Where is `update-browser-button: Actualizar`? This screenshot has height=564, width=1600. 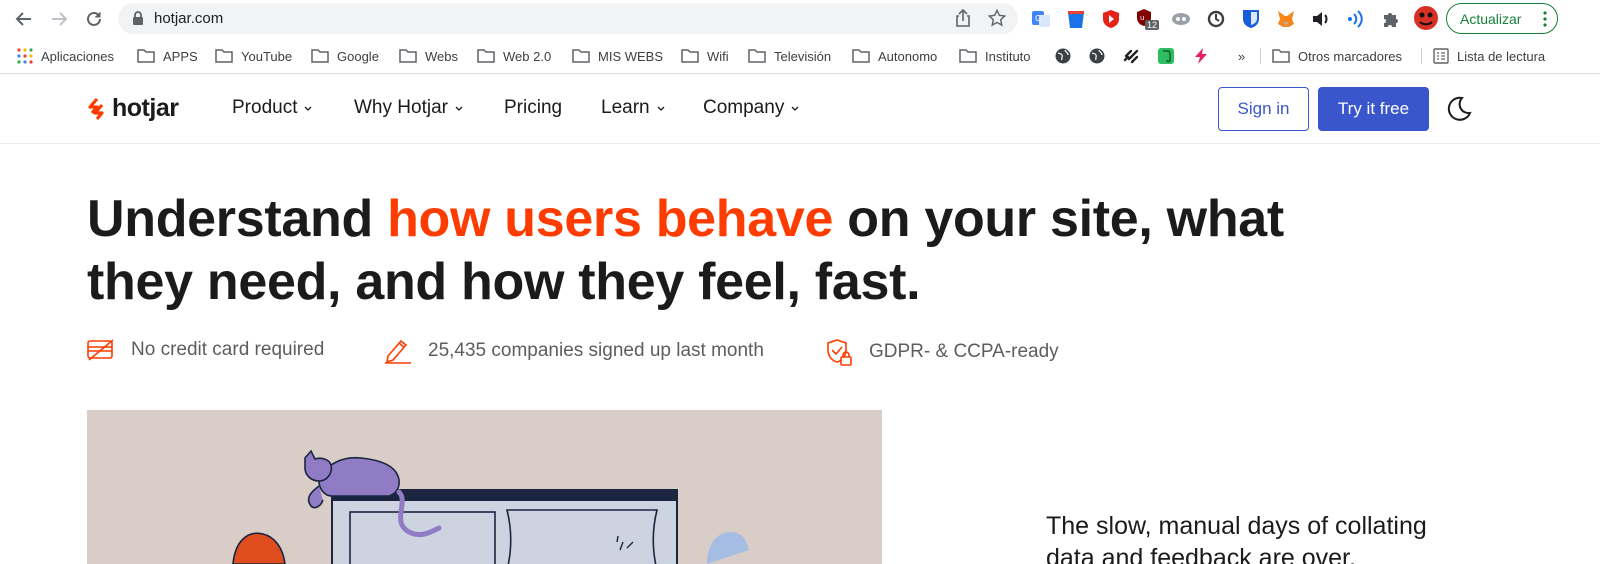 update-browser-button: Actualizar is located at coordinates (1502, 18).